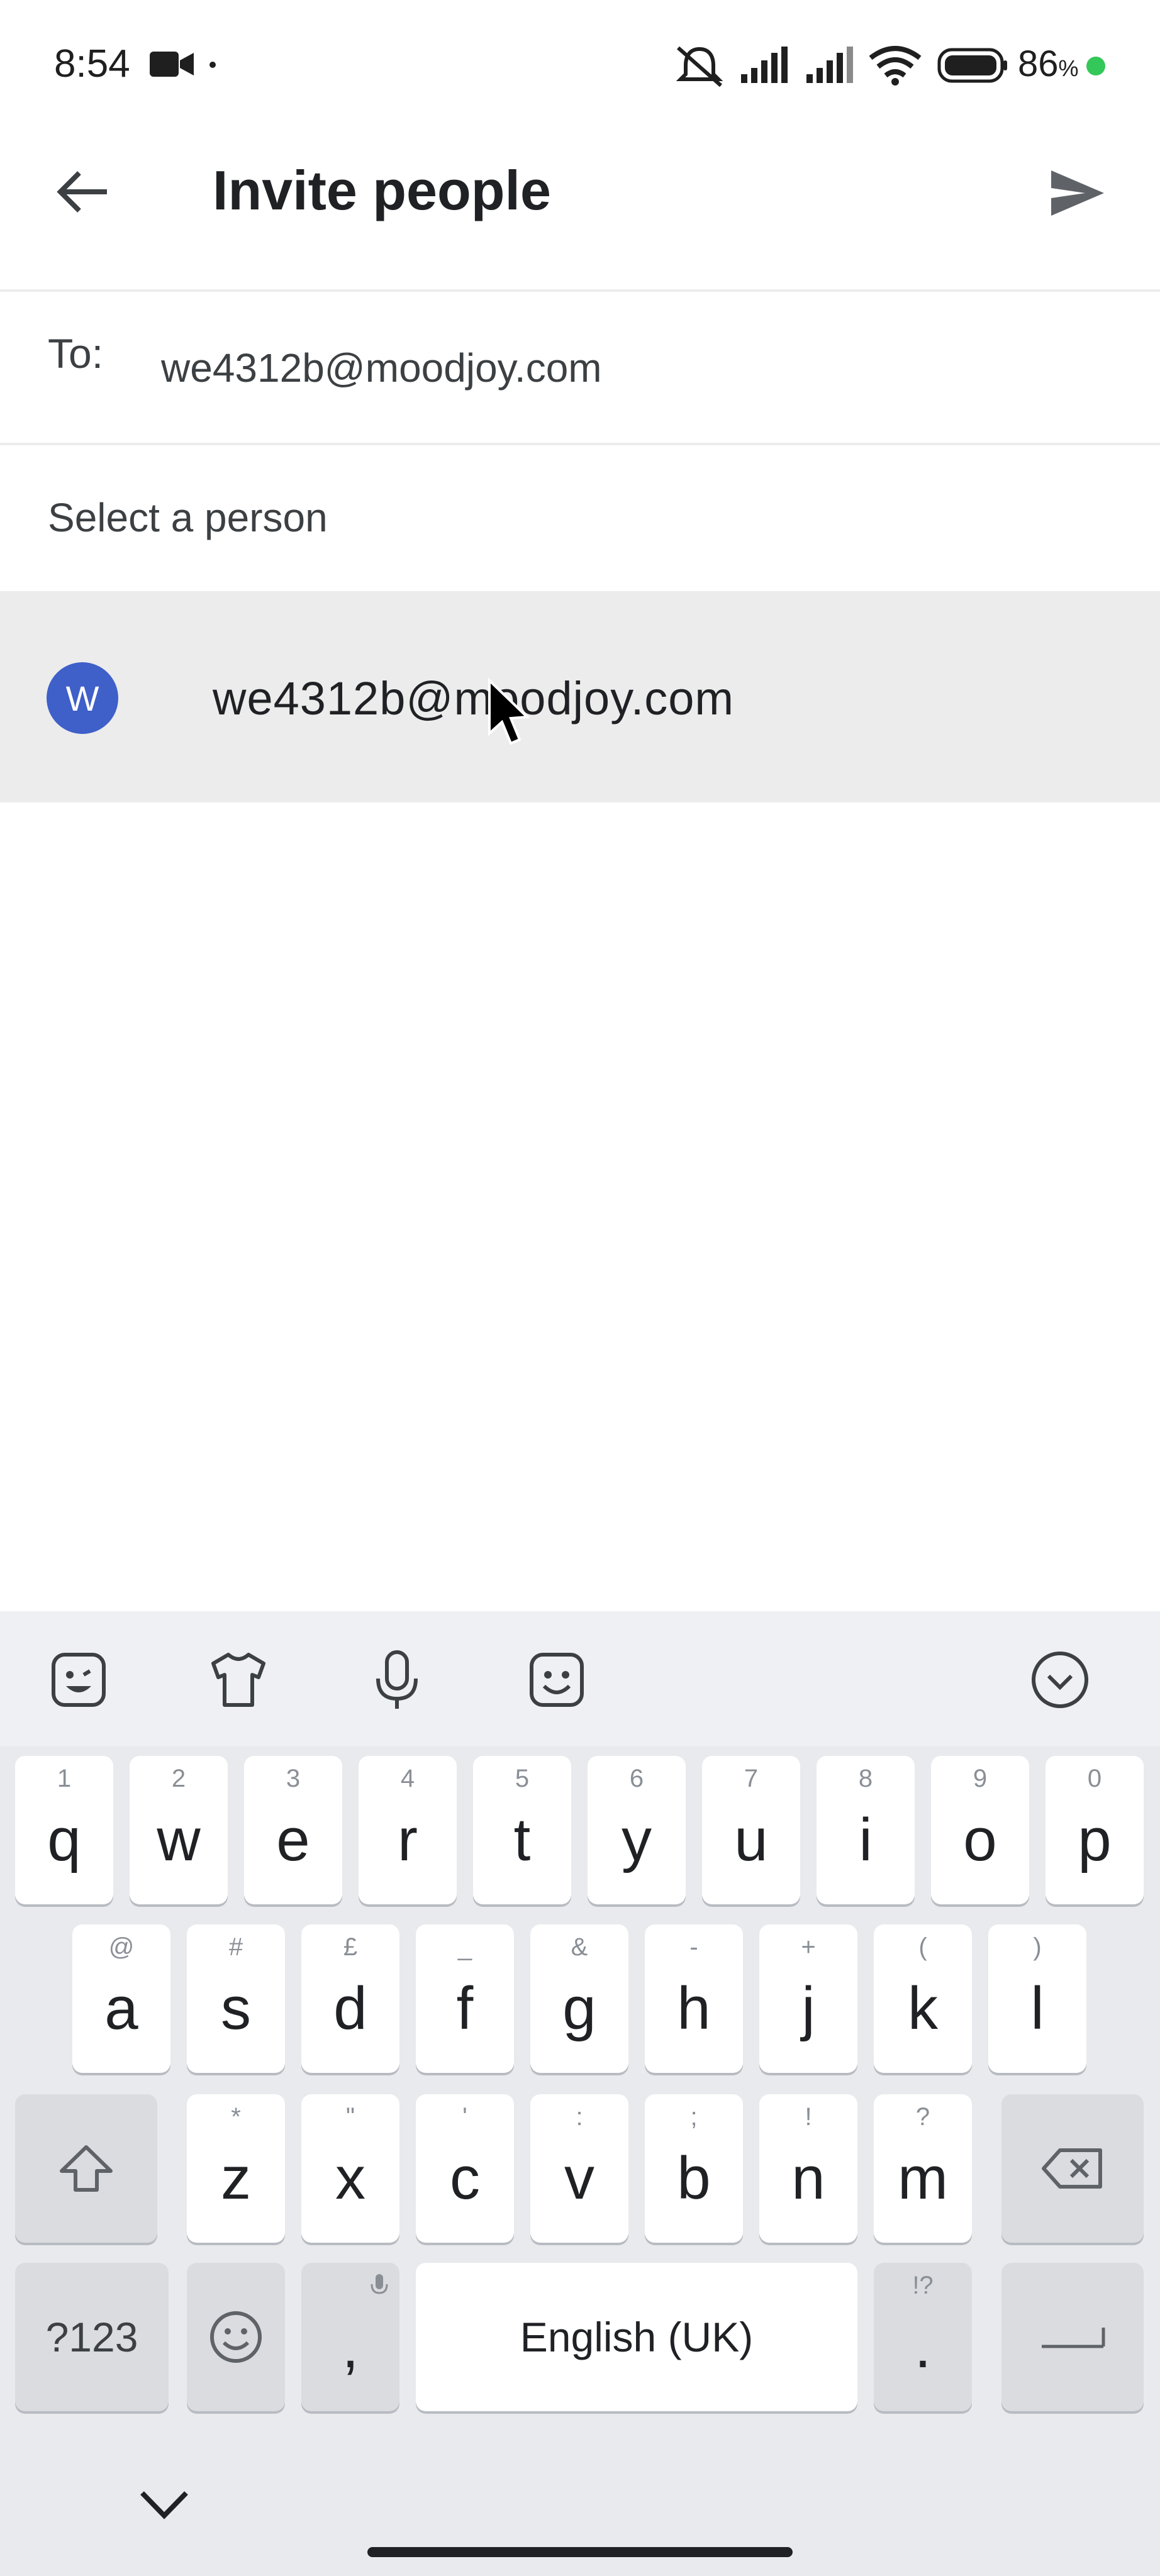  Describe the element at coordinates (923, 2168) in the screenshot. I see `key-m: ? m` at that location.